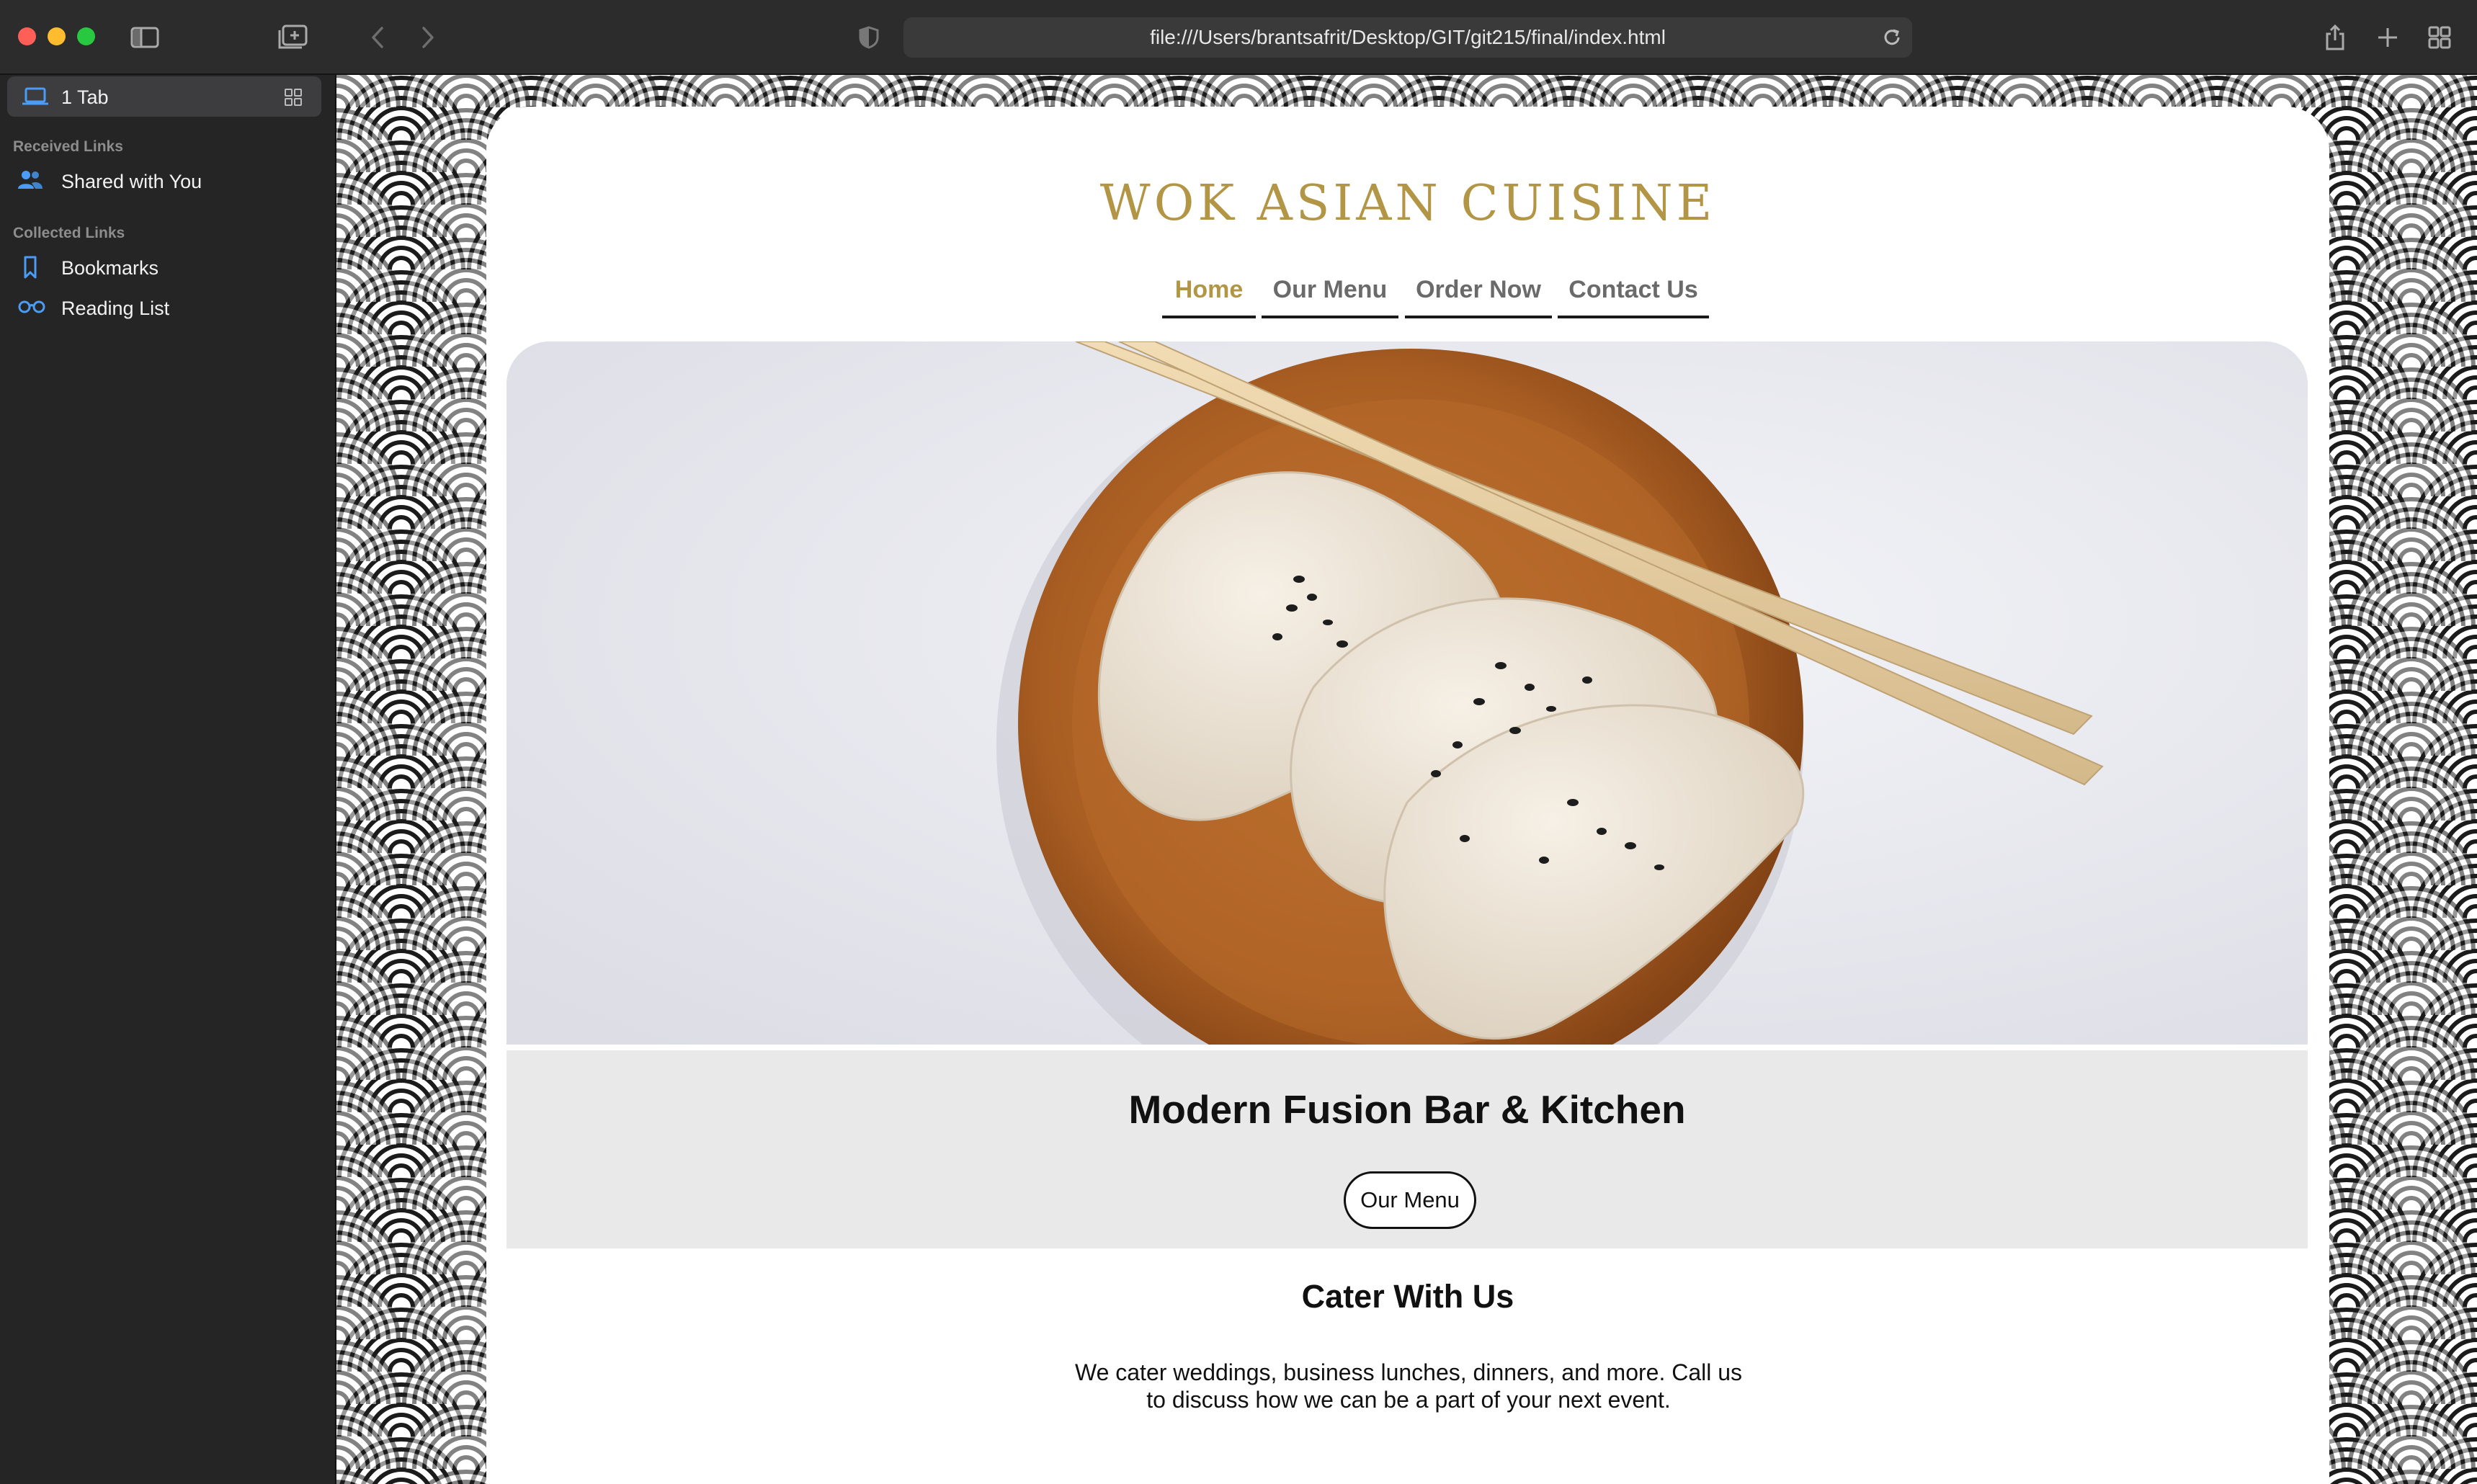 Image resolution: width=2477 pixels, height=1484 pixels. Describe the element at coordinates (2439, 37) in the screenshot. I see `tab-overview-icon` at that location.